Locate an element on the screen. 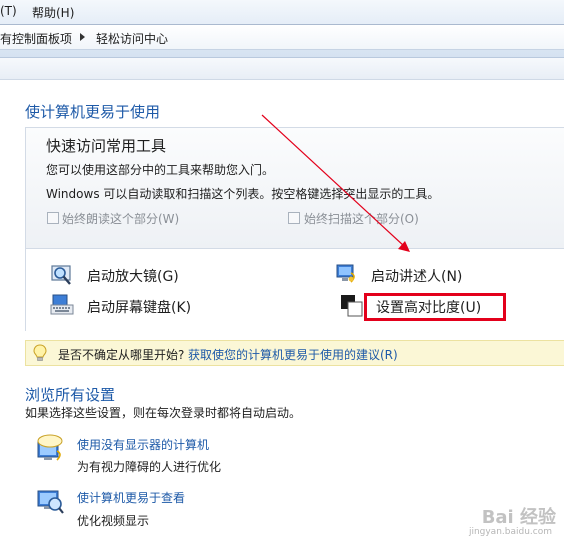 The width and height of the screenshot is (564, 539). start-on-screen-keyboard-link: 启动屏幕键盘(K) is located at coordinates (139, 307).